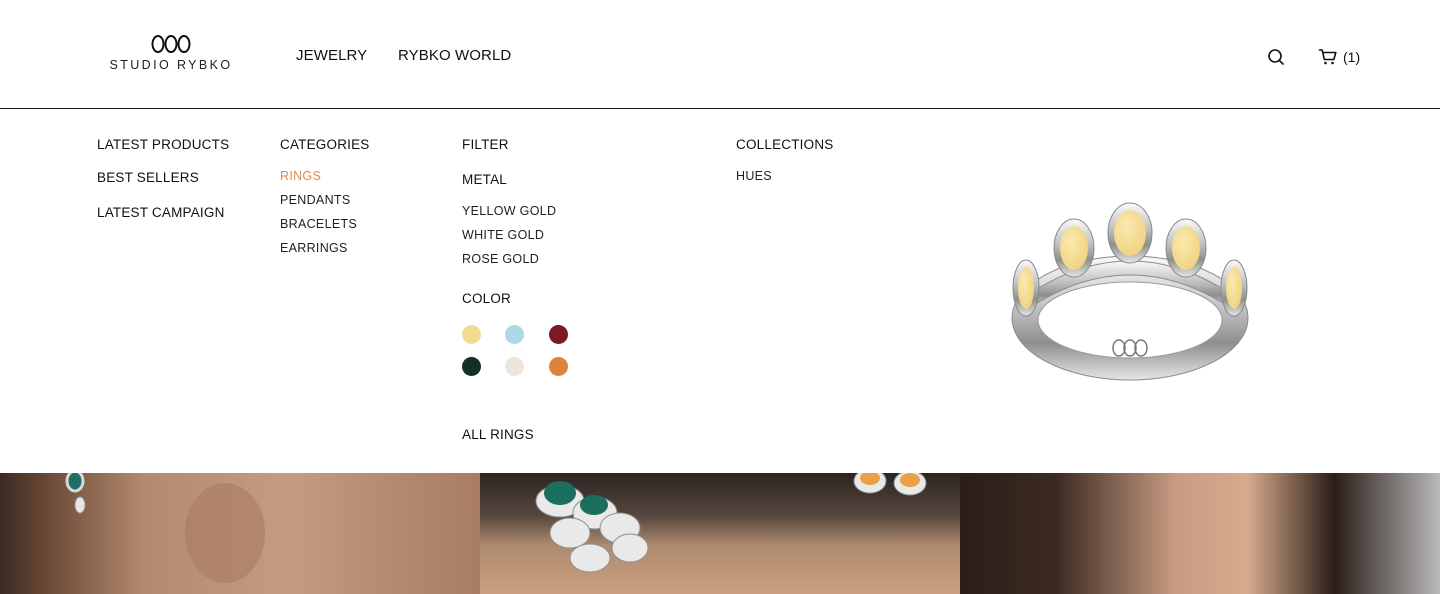  I want to click on categories-heading: CATEGORIES, so click(325, 144).